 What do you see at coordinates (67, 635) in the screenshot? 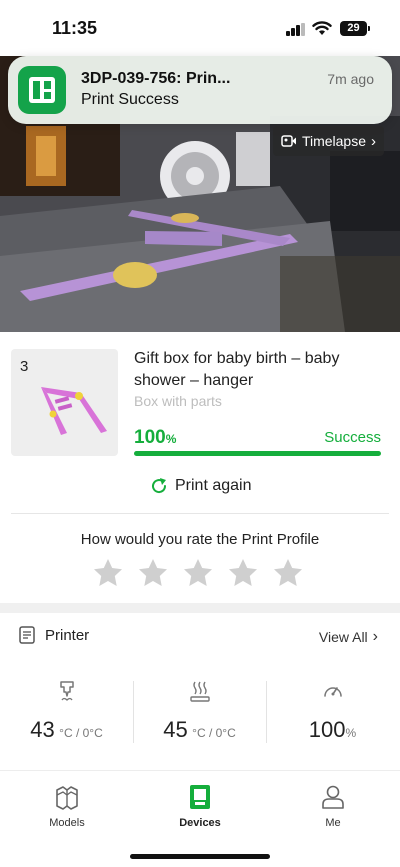
I see `printer-label: Printer` at bounding box center [67, 635].